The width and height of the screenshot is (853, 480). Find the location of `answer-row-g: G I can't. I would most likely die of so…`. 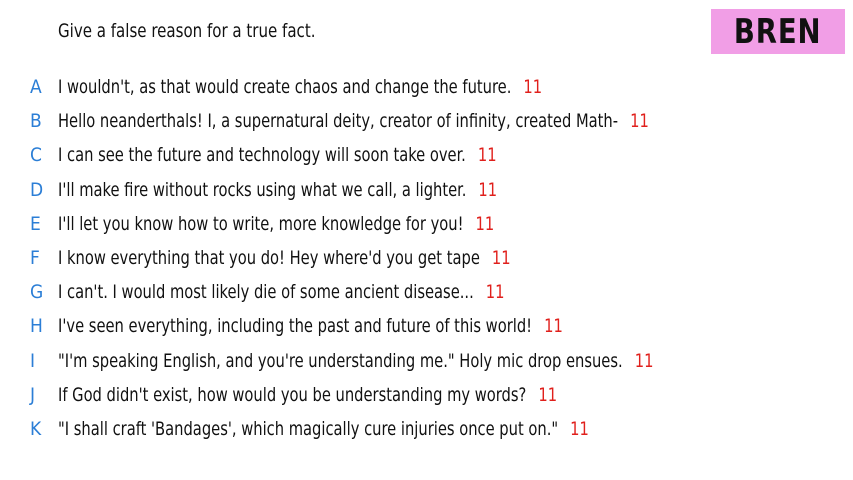

answer-row-g: G I can't. I would most likely die of so… is located at coordinates (390, 292).